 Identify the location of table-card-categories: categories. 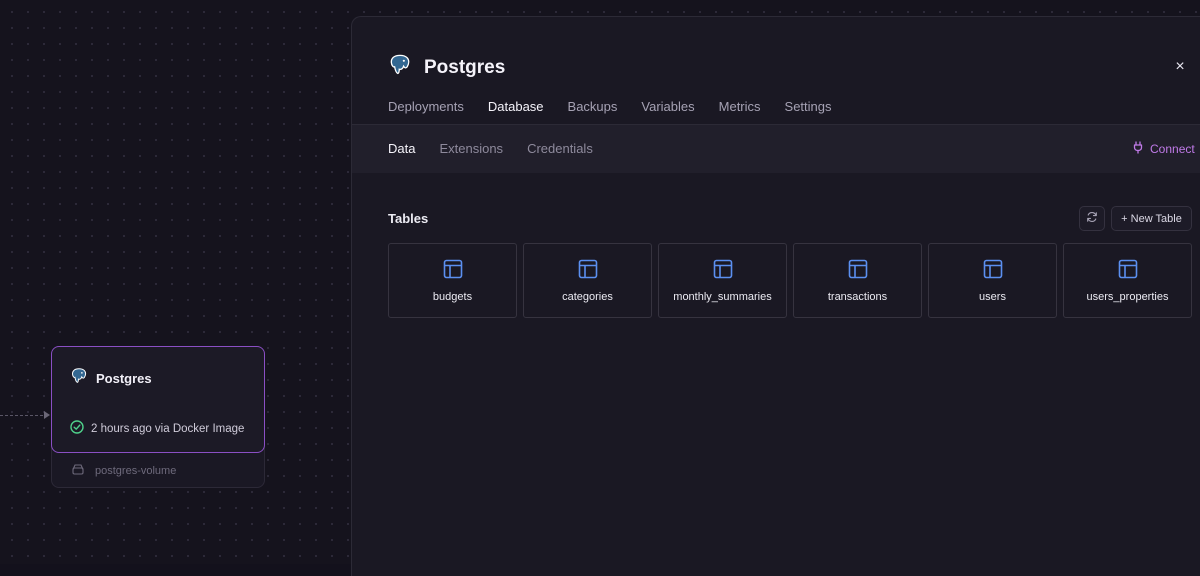
(587, 280).